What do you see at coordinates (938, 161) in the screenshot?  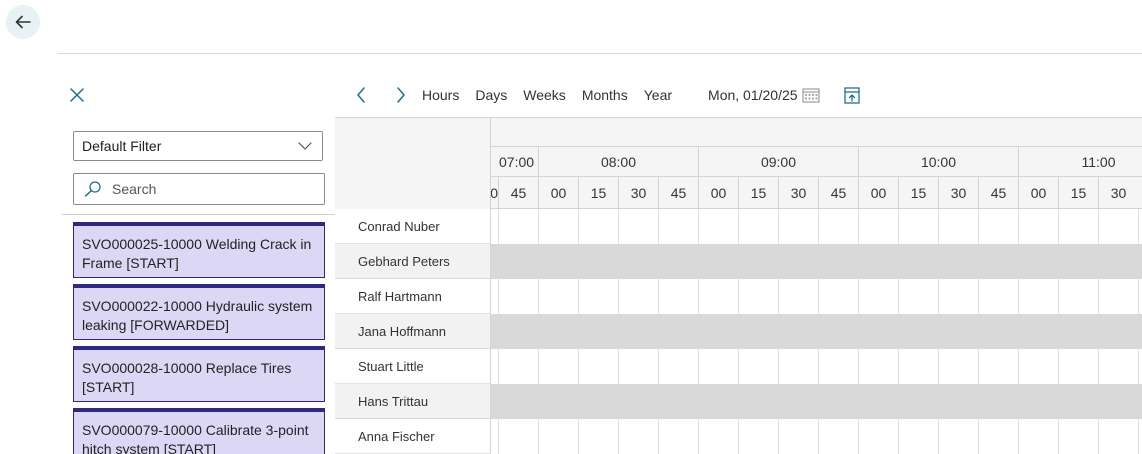 I see `hour-label: 10:00` at bounding box center [938, 161].